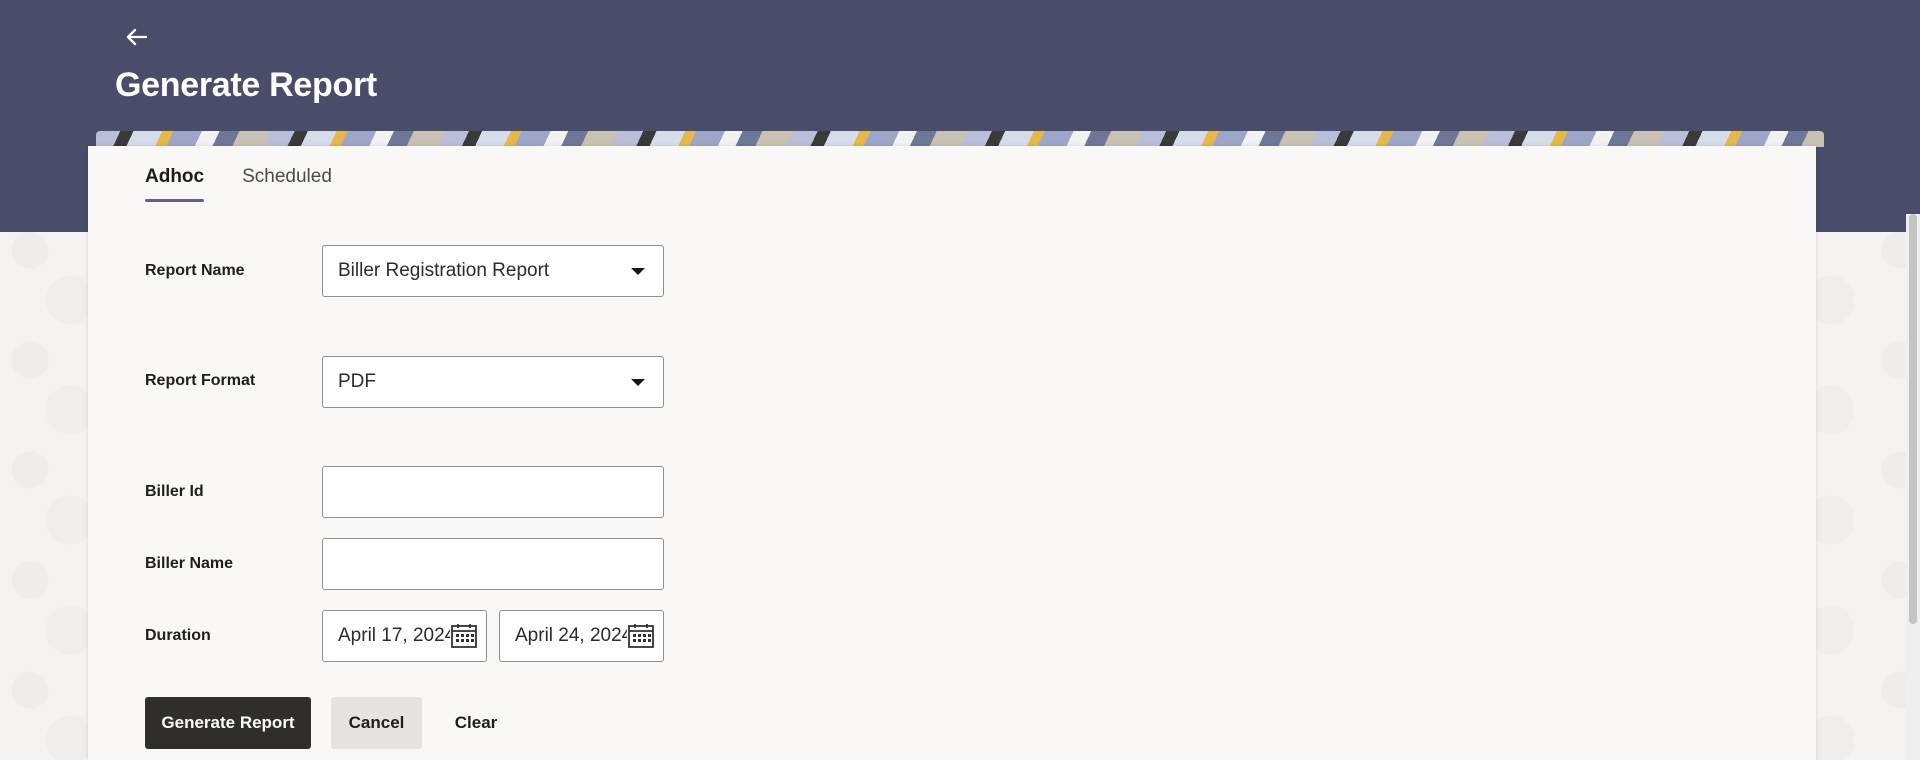  I want to click on biller-name-input, so click(493, 564).